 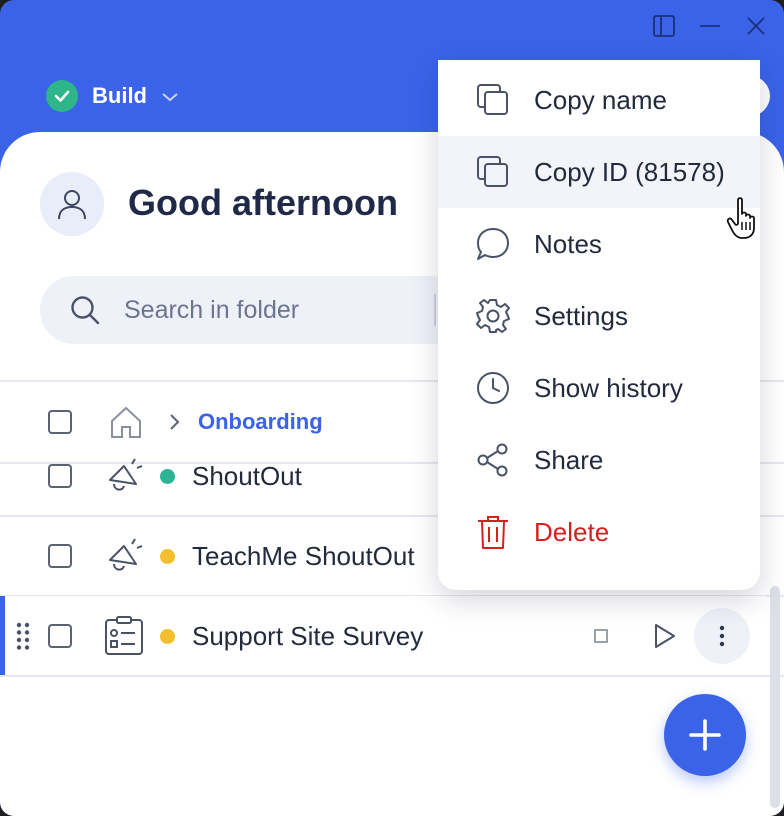 I want to click on menu-item-label: Copy name, so click(x=600, y=99).